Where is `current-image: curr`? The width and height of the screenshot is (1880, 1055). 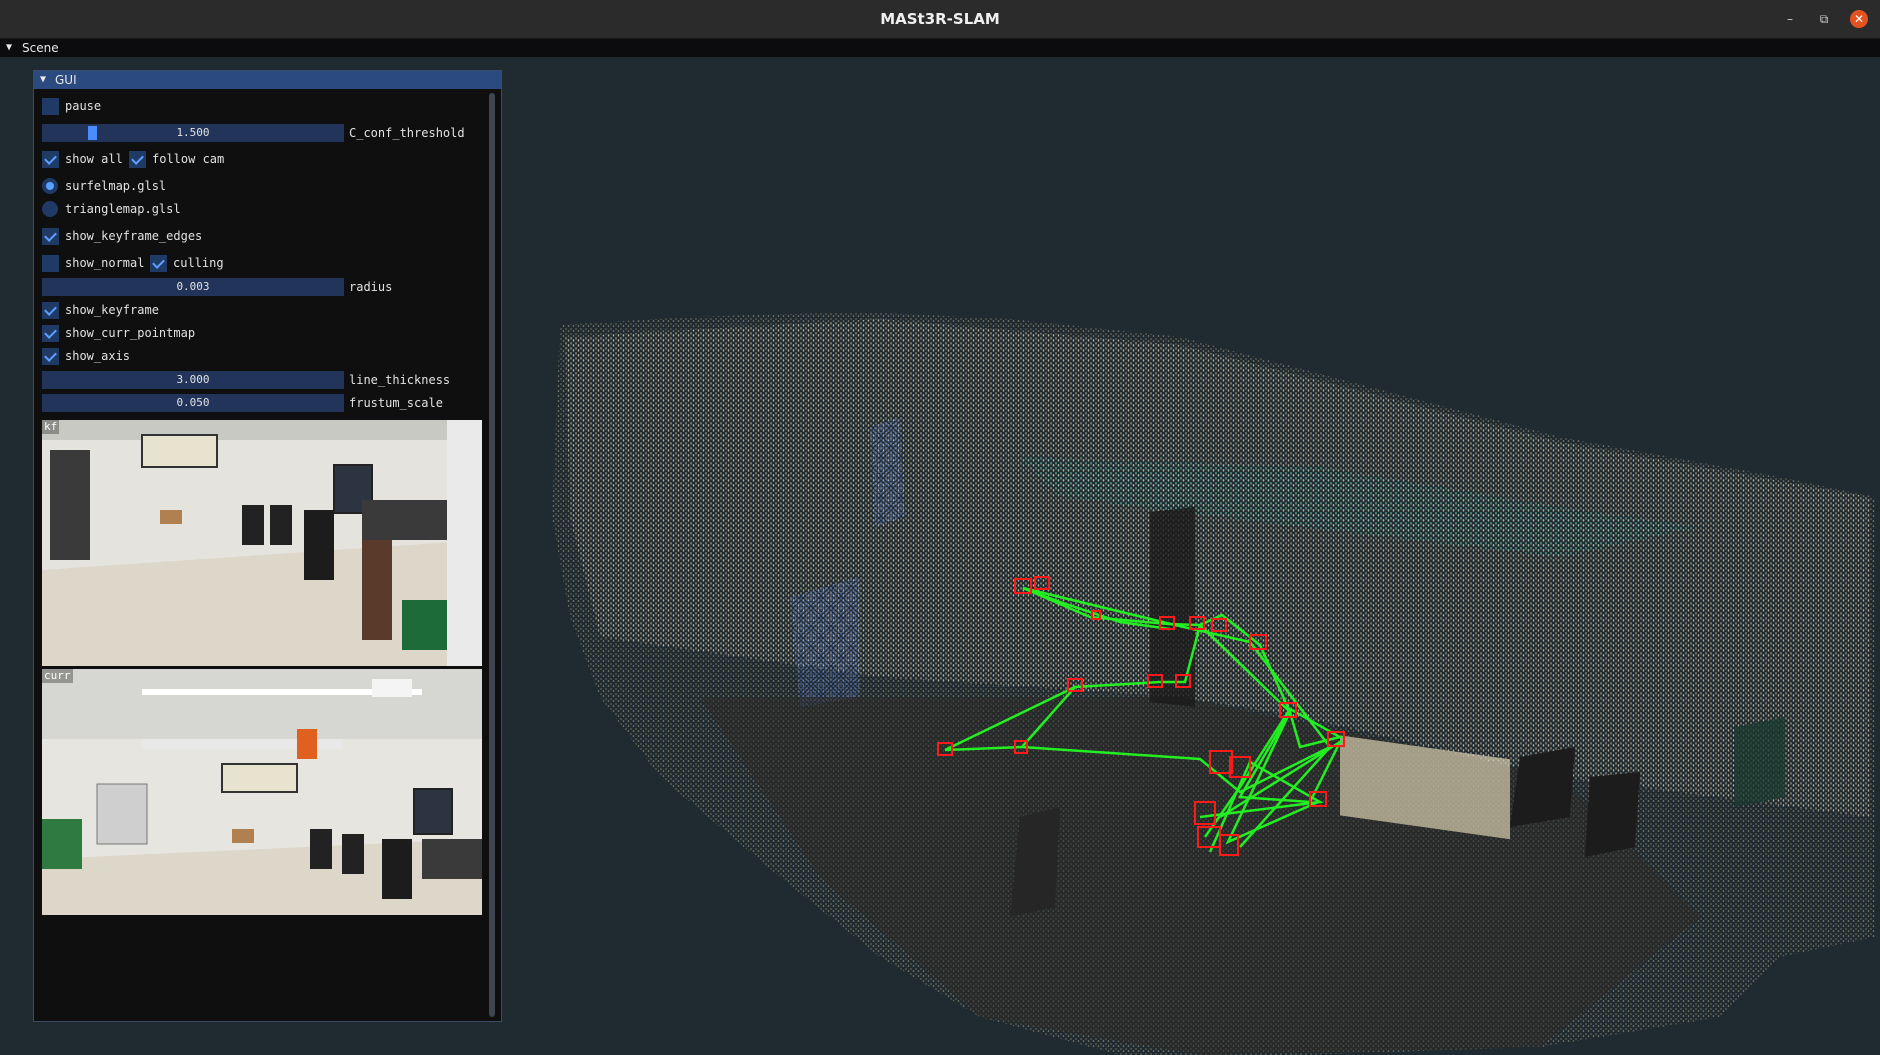 current-image: curr is located at coordinates (262, 792).